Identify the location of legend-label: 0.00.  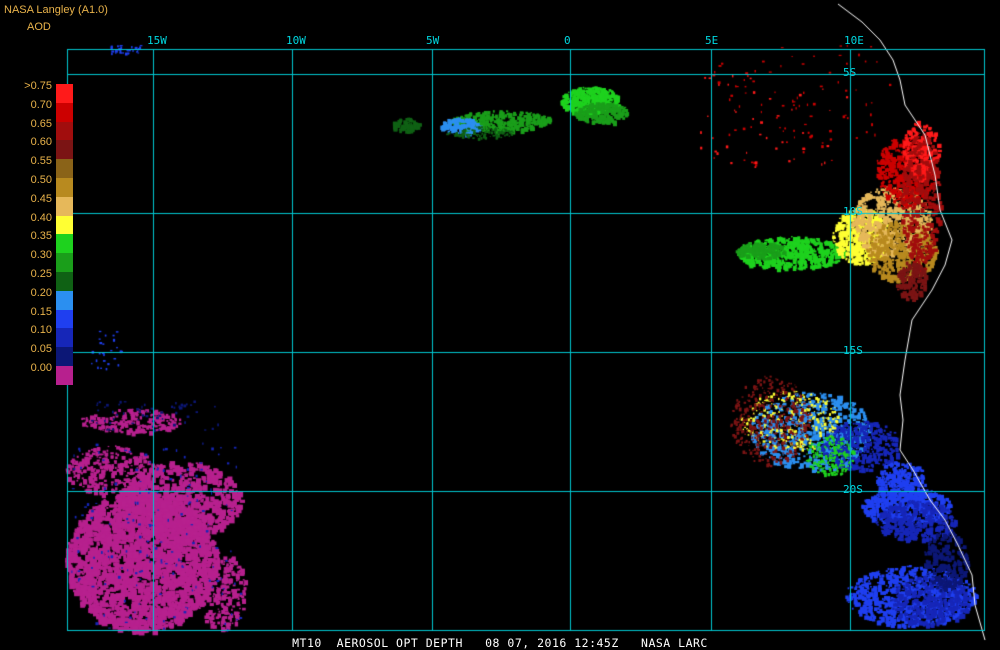
(41, 368).